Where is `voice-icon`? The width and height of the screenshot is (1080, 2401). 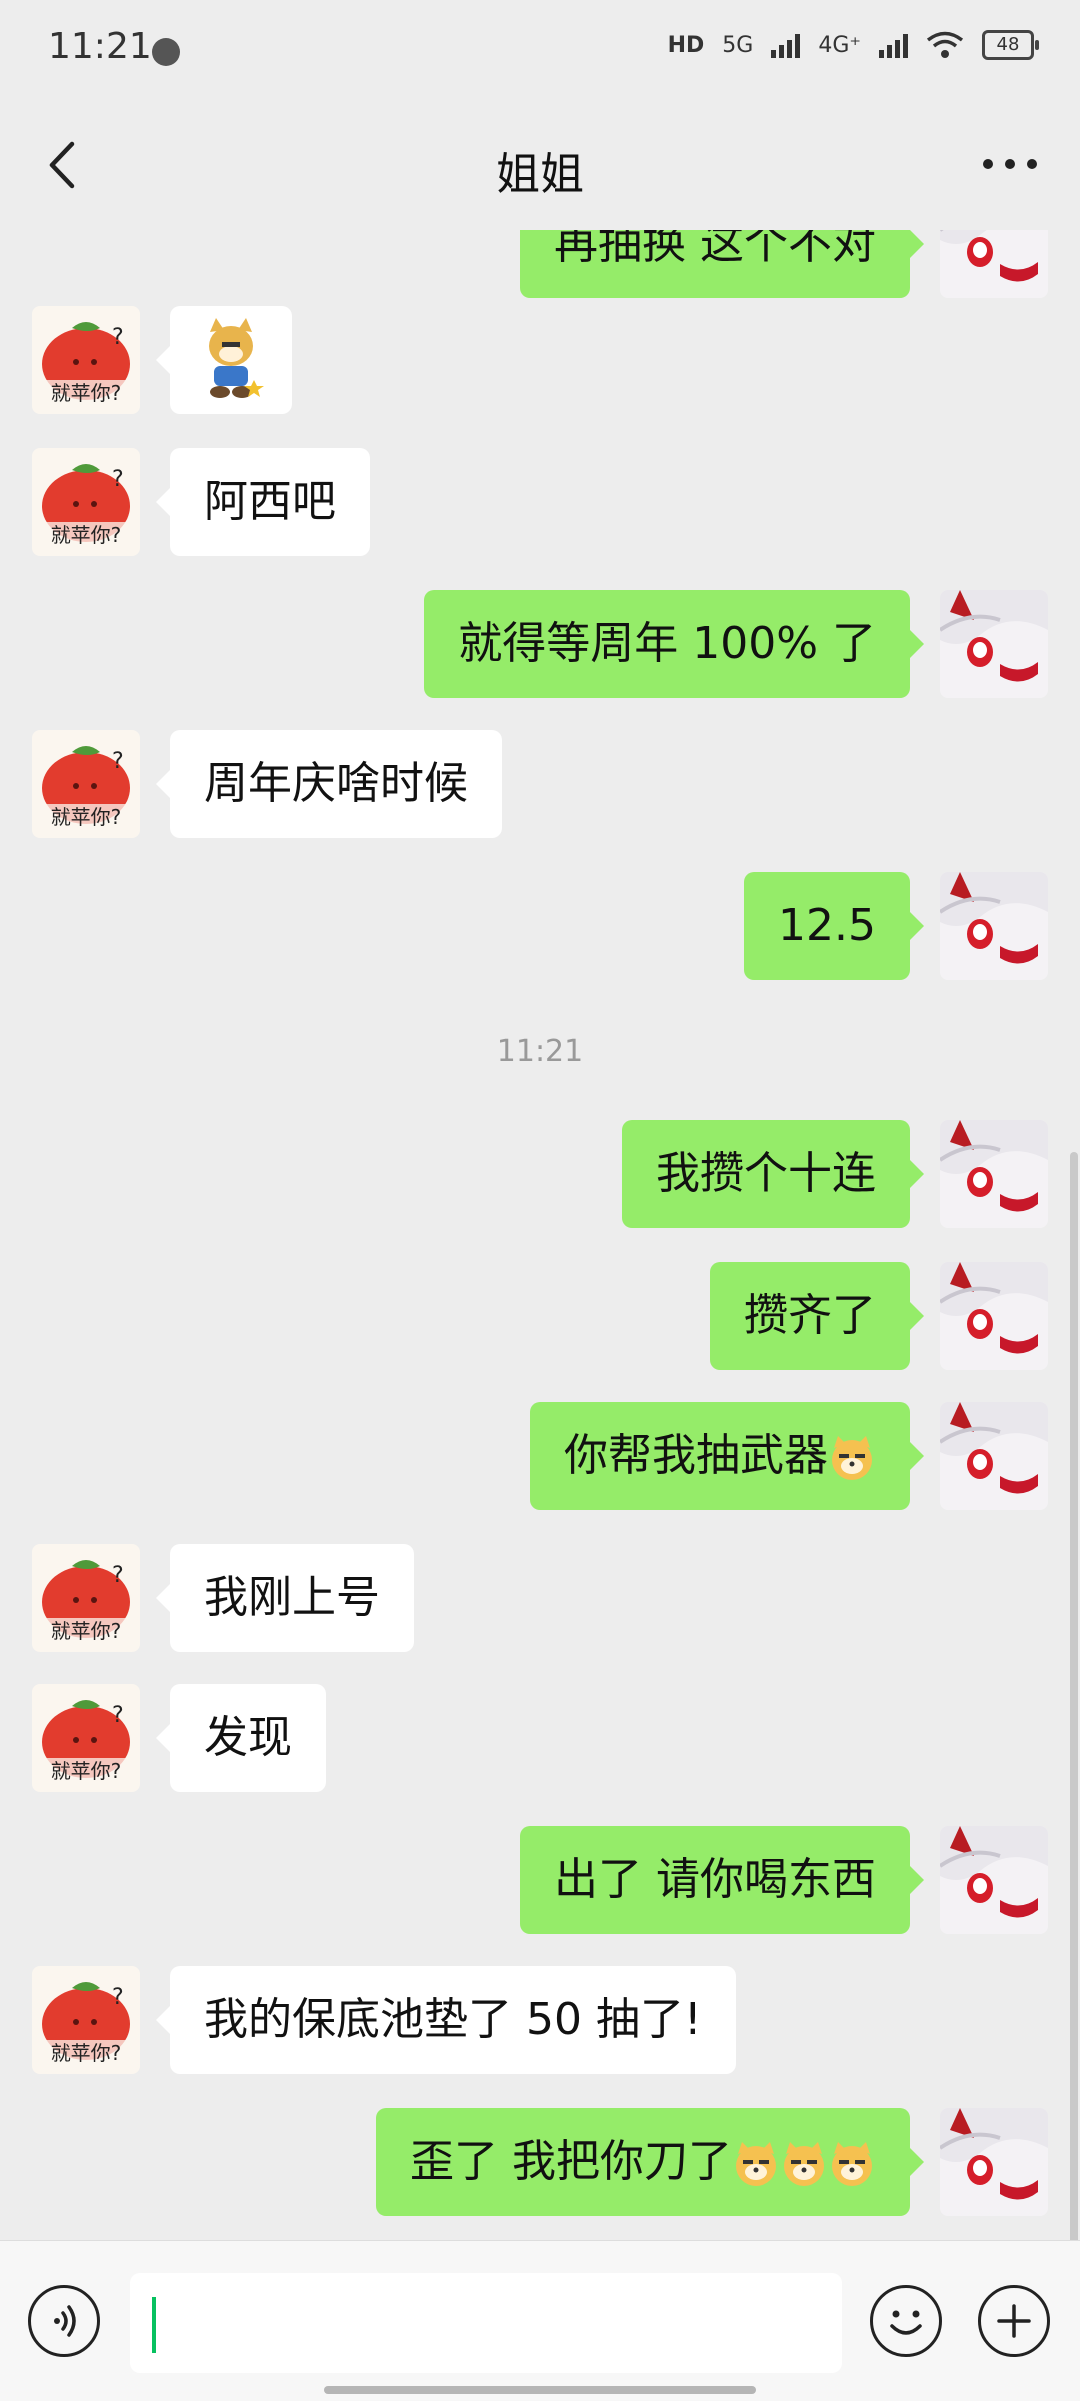
voice-icon is located at coordinates (65, 2321).